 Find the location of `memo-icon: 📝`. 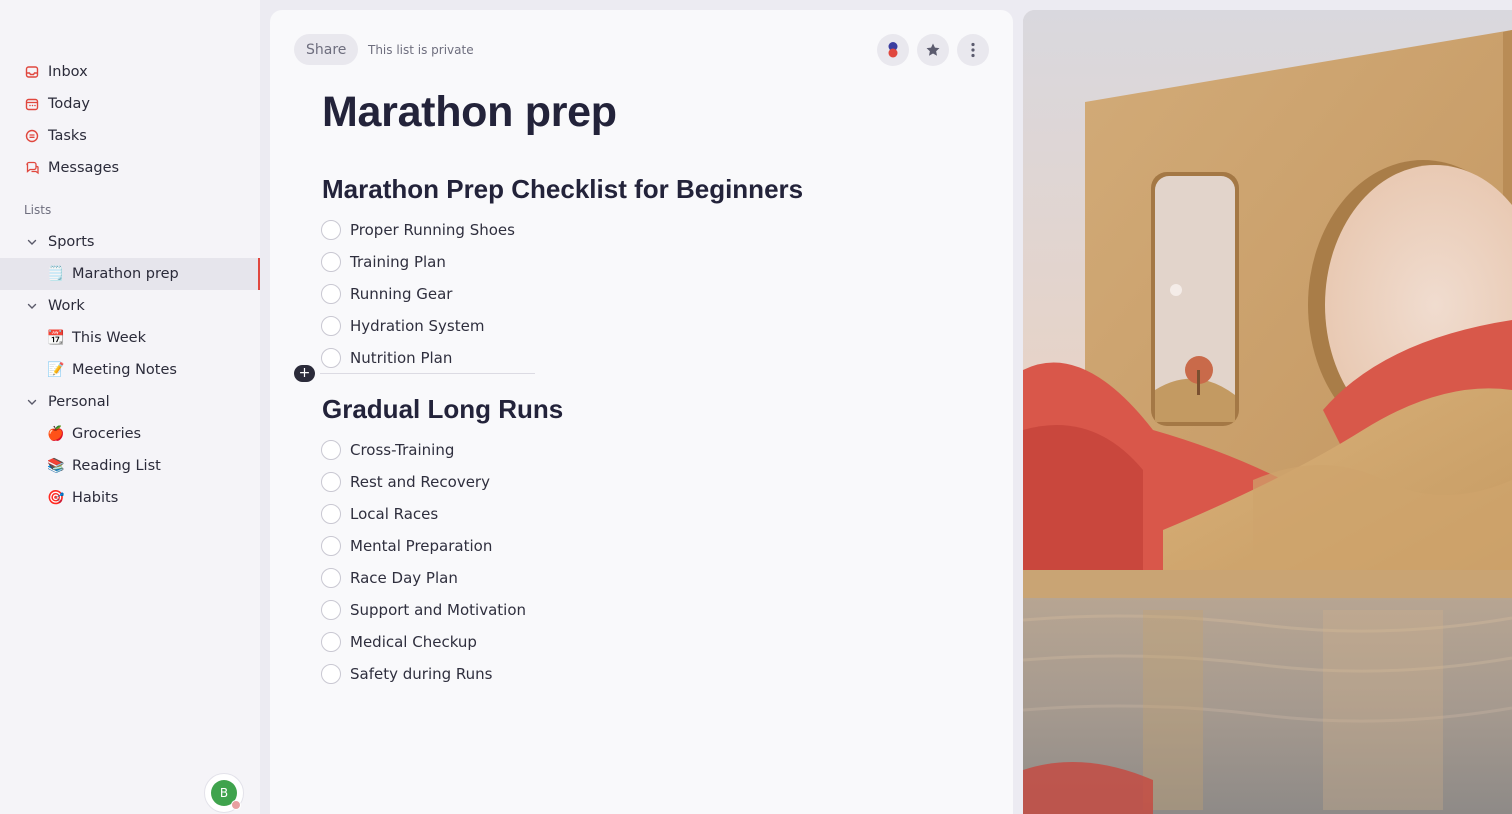

memo-icon: 📝 is located at coordinates (56, 370).